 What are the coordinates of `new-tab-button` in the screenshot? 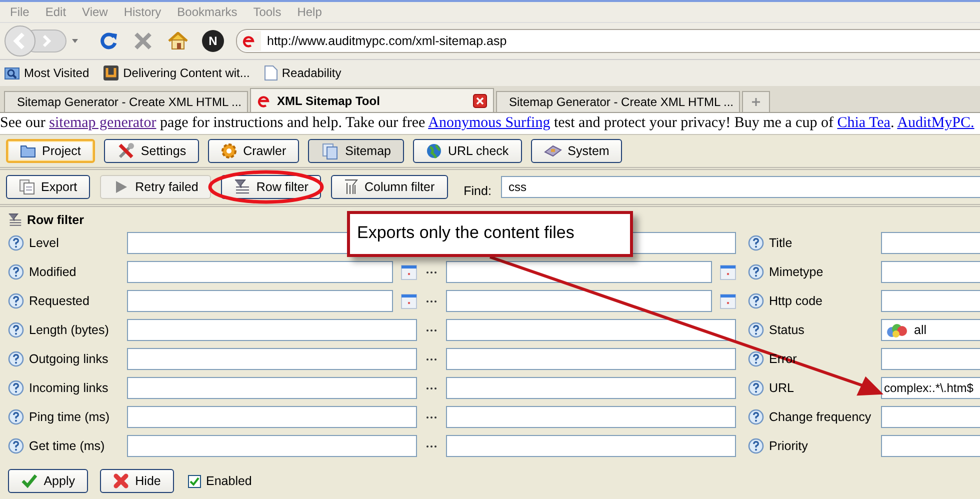 It's located at (756, 101).